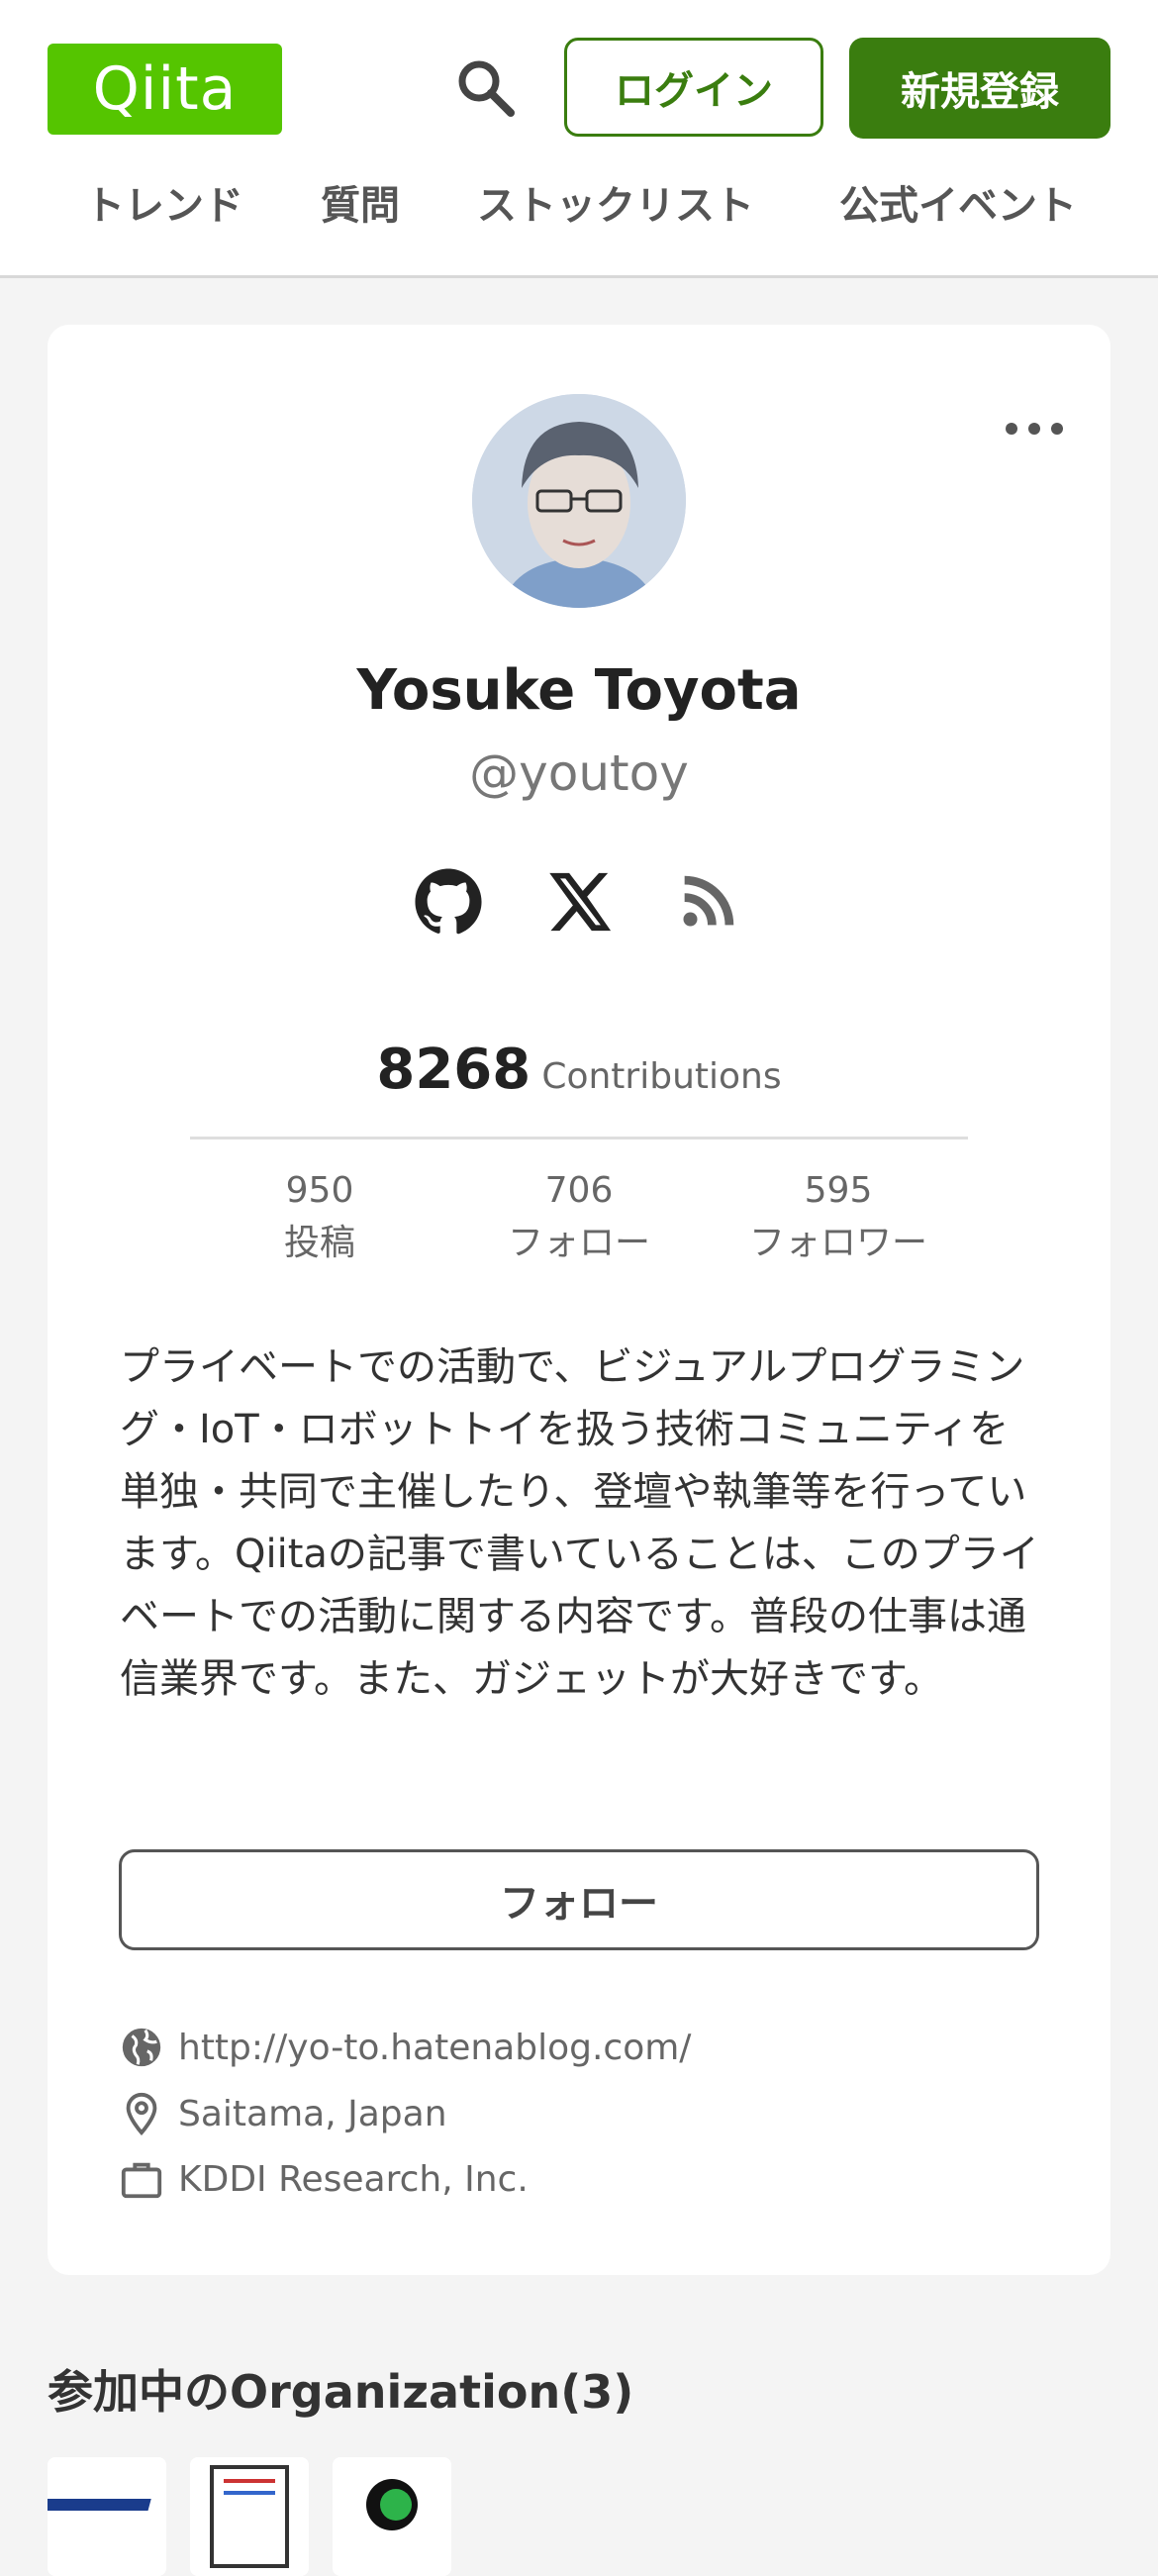 This screenshot has width=1158, height=2576. What do you see at coordinates (579, 1218) in the screenshot?
I see `stat-following: 706 フォロー` at bounding box center [579, 1218].